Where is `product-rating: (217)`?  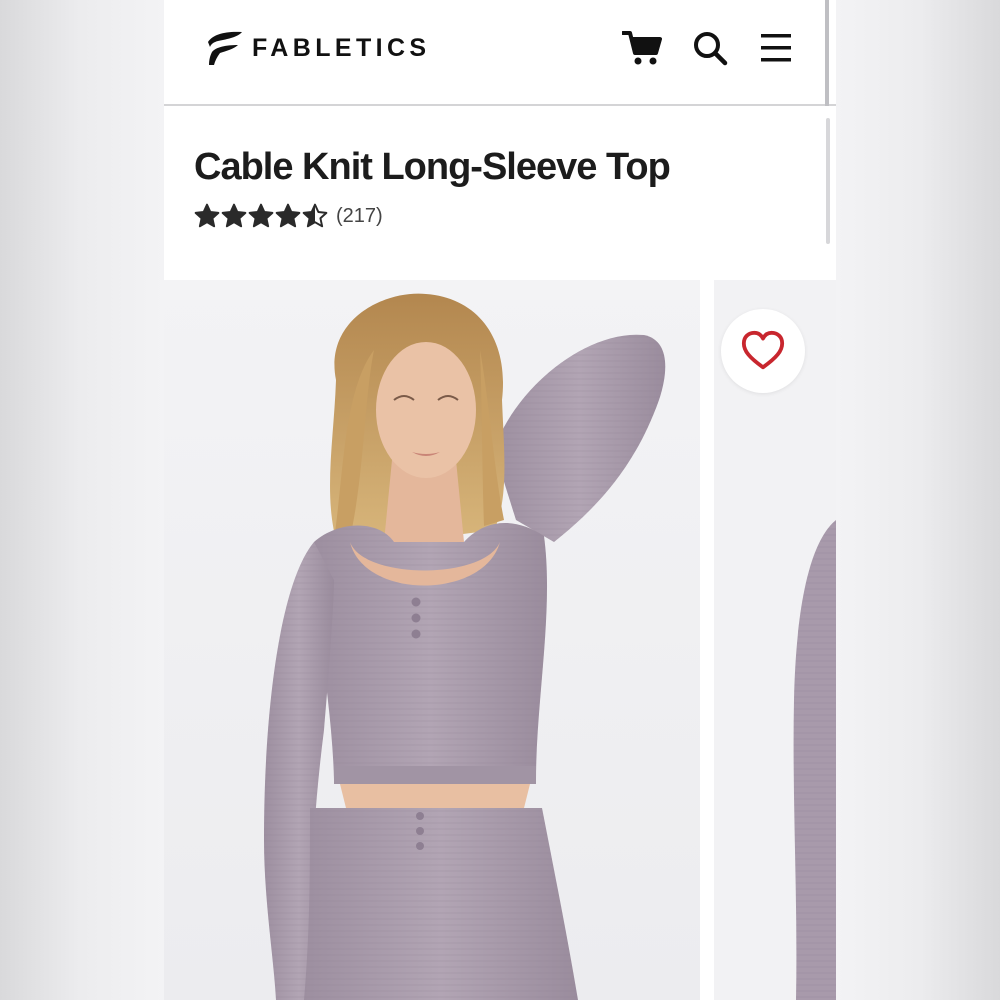
product-rating: (217) is located at coordinates (288, 216).